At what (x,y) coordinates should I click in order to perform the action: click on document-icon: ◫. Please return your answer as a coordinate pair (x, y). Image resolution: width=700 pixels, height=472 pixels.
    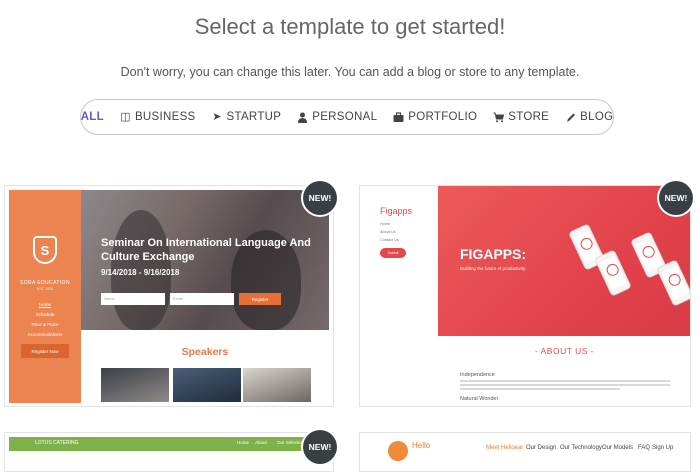
    Looking at the image, I should click on (125, 116).